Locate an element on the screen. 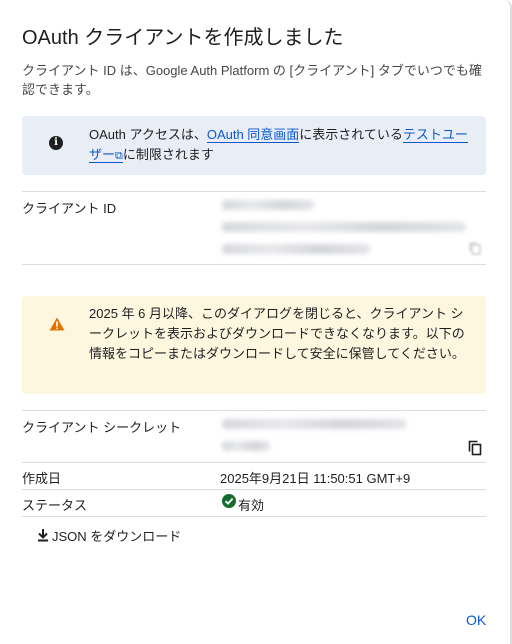 The width and height of the screenshot is (512, 644). created-date-label: 作成日 is located at coordinates (42, 478).